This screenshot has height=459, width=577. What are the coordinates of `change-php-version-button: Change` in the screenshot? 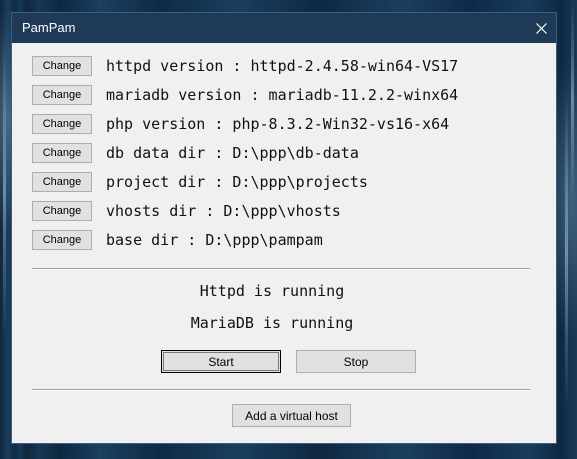 It's located at (62, 124).